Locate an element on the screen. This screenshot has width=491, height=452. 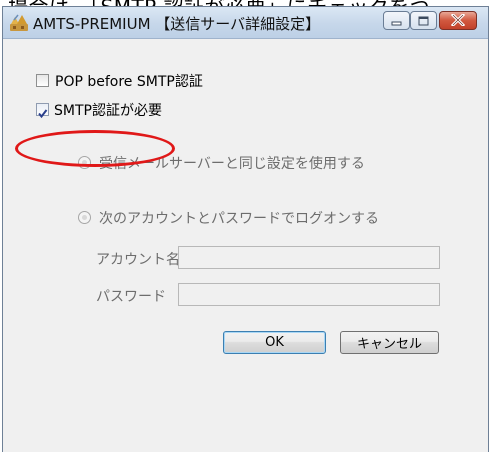
checkmark-icon is located at coordinates (42, 113).